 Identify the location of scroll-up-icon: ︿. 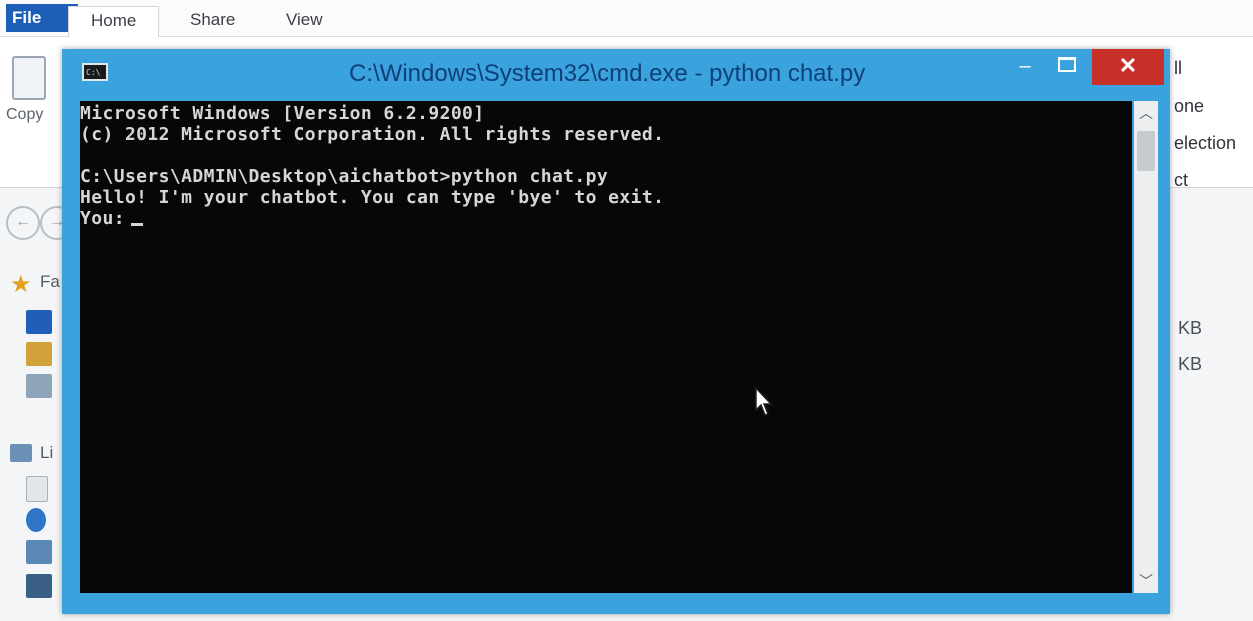
(1146, 113).